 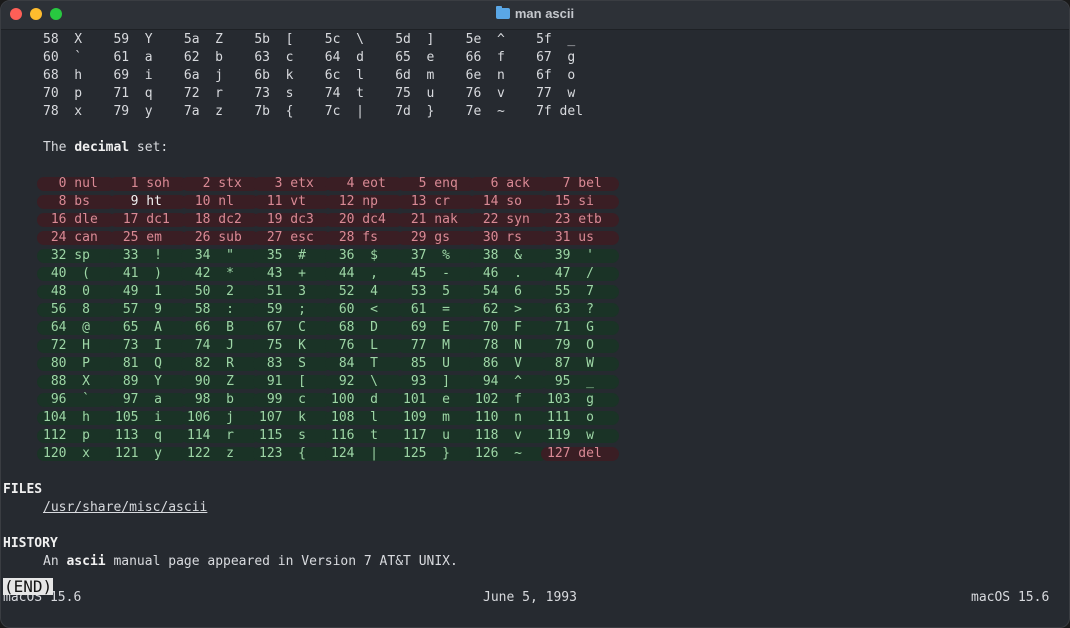 What do you see at coordinates (142, 219) in the screenshot?
I see `ascii-cell: 17 dc1` at bounding box center [142, 219].